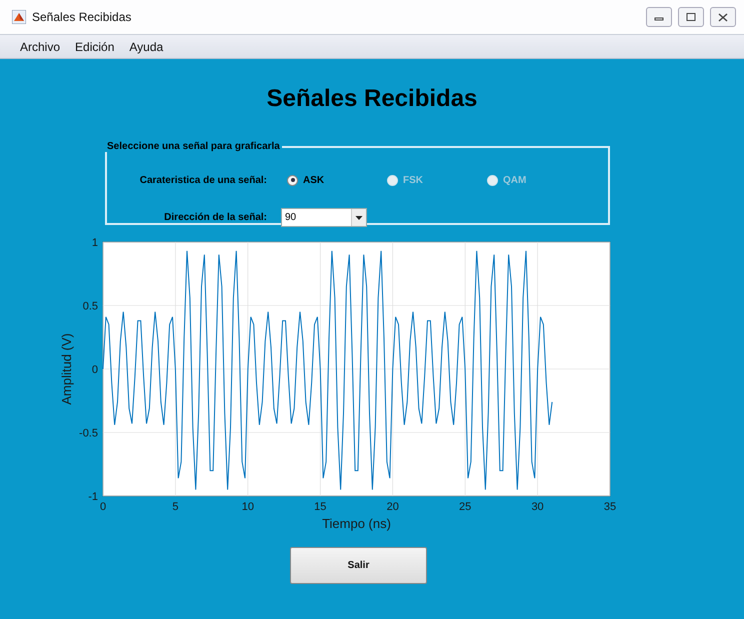 The width and height of the screenshot is (744, 619). I want to click on field-label: Carateristica de una señal:, so click(202, 180).